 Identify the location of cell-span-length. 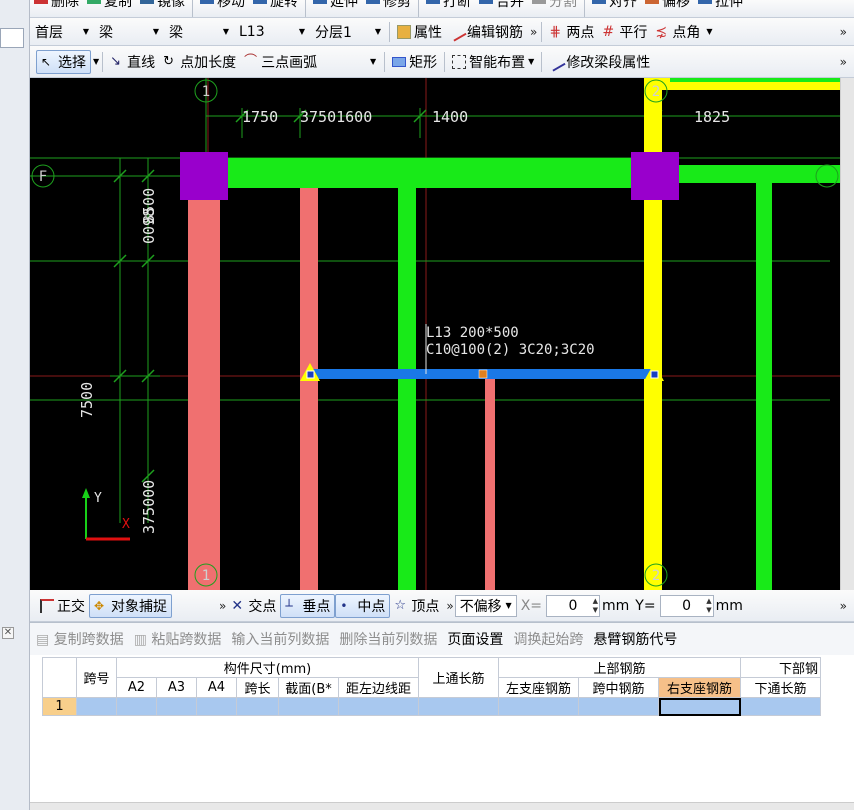
(257, 706).